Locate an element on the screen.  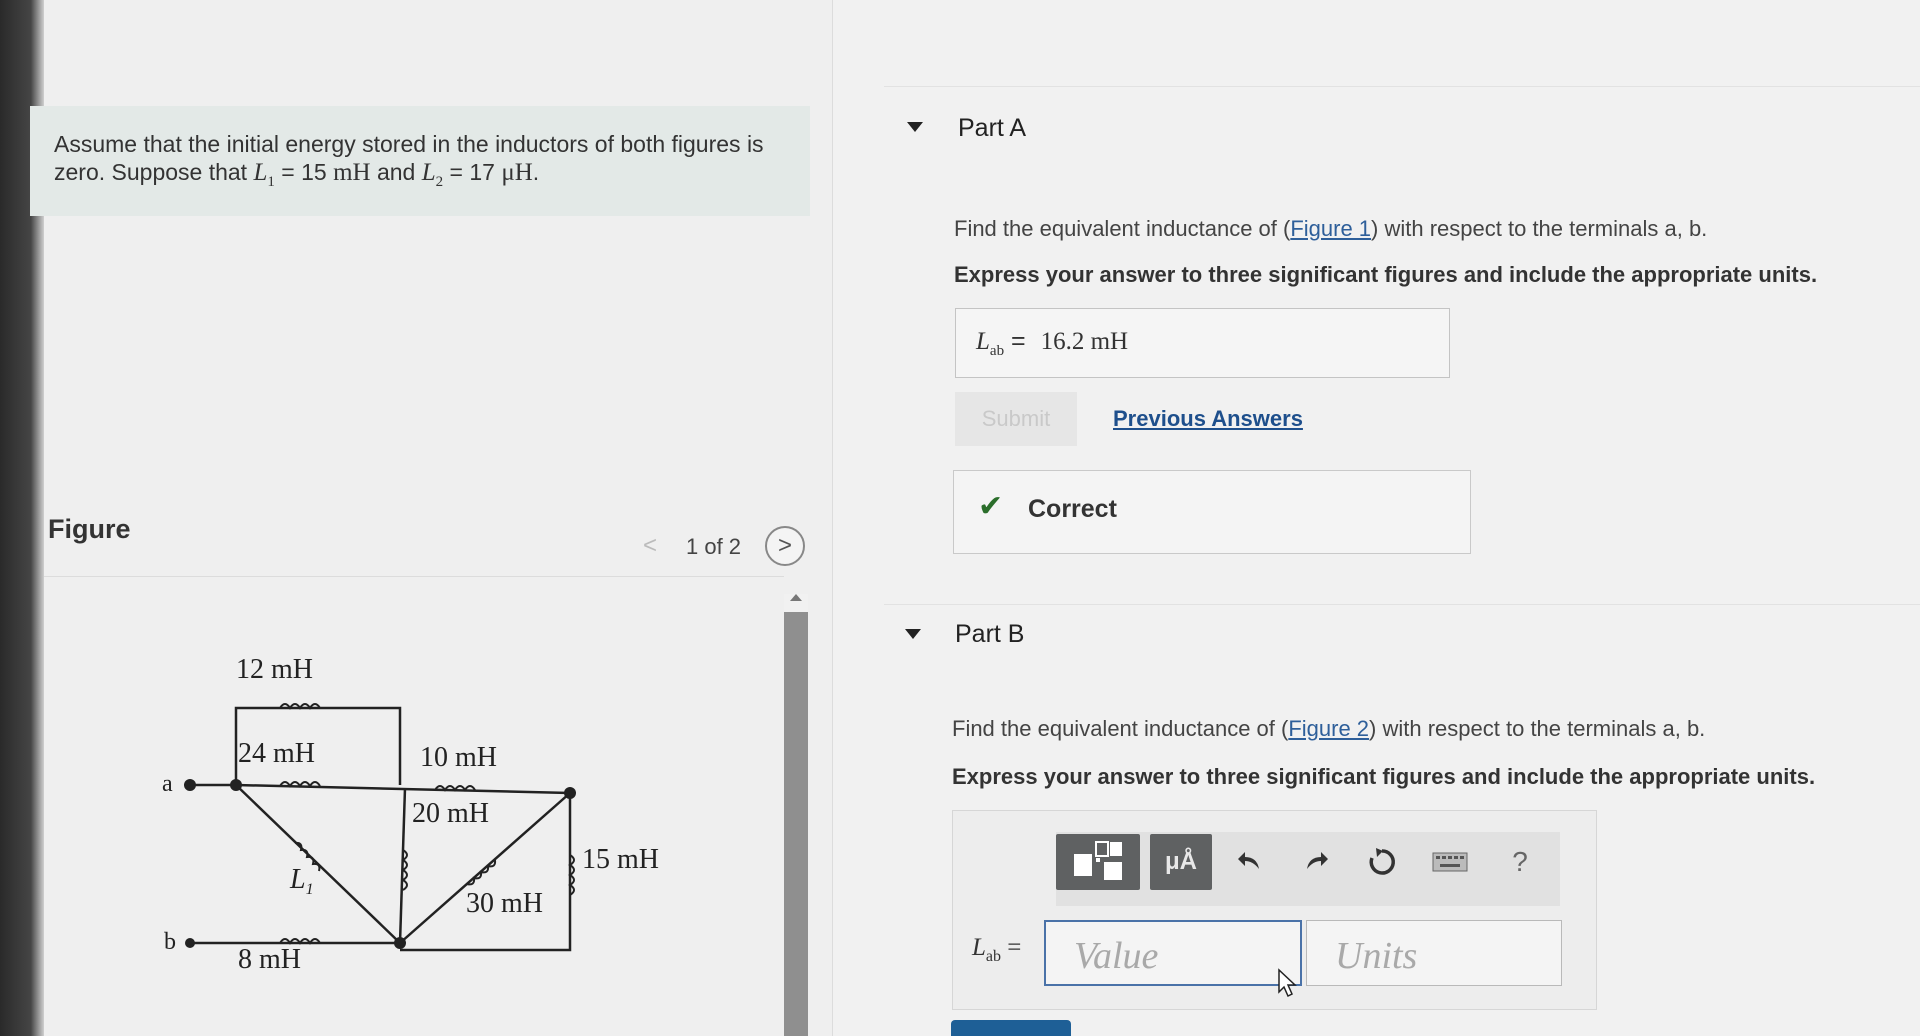
correct-label: Correct is located at coordinates (1072, 509).